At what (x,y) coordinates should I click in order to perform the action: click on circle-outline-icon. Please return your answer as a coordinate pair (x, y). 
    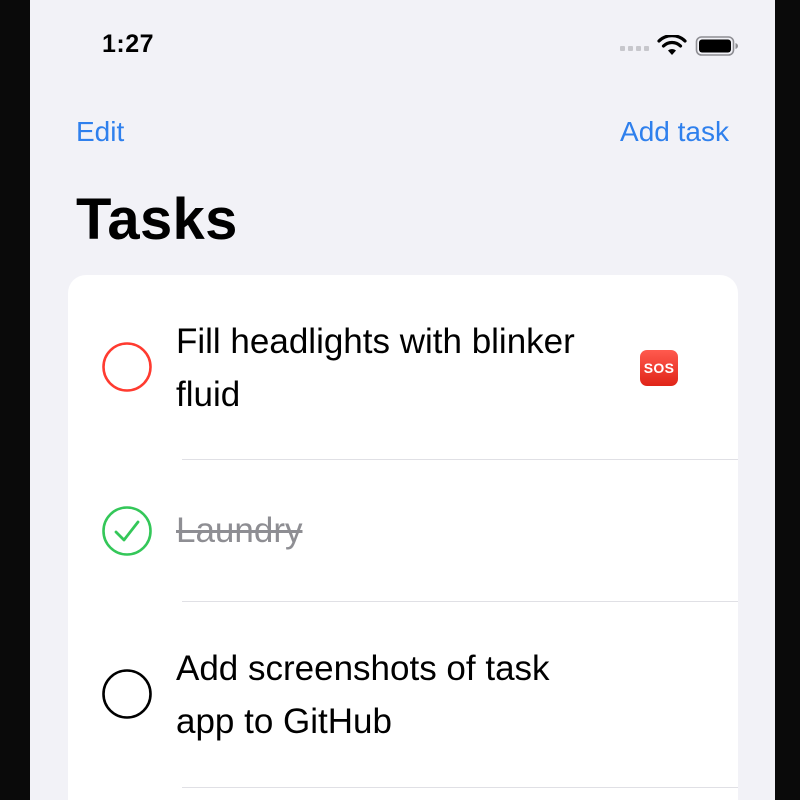
    Looking at the image, I should click on (127, 694).